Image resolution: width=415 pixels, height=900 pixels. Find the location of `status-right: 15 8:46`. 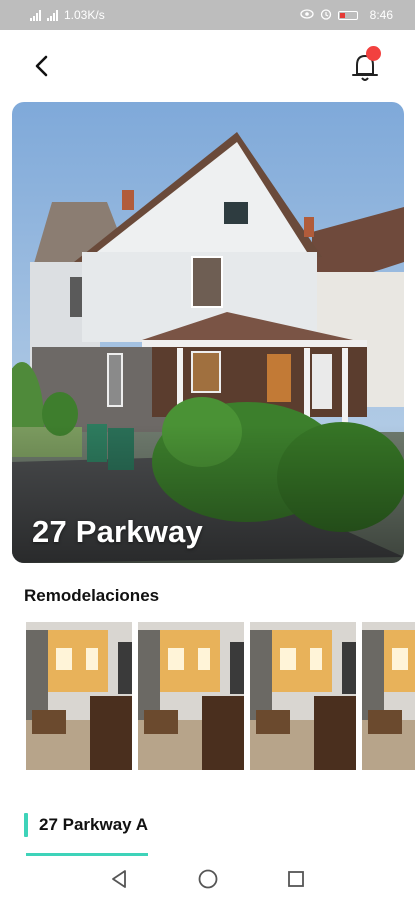

status-right: 15 8:46 is located at coordinates (346, 15).